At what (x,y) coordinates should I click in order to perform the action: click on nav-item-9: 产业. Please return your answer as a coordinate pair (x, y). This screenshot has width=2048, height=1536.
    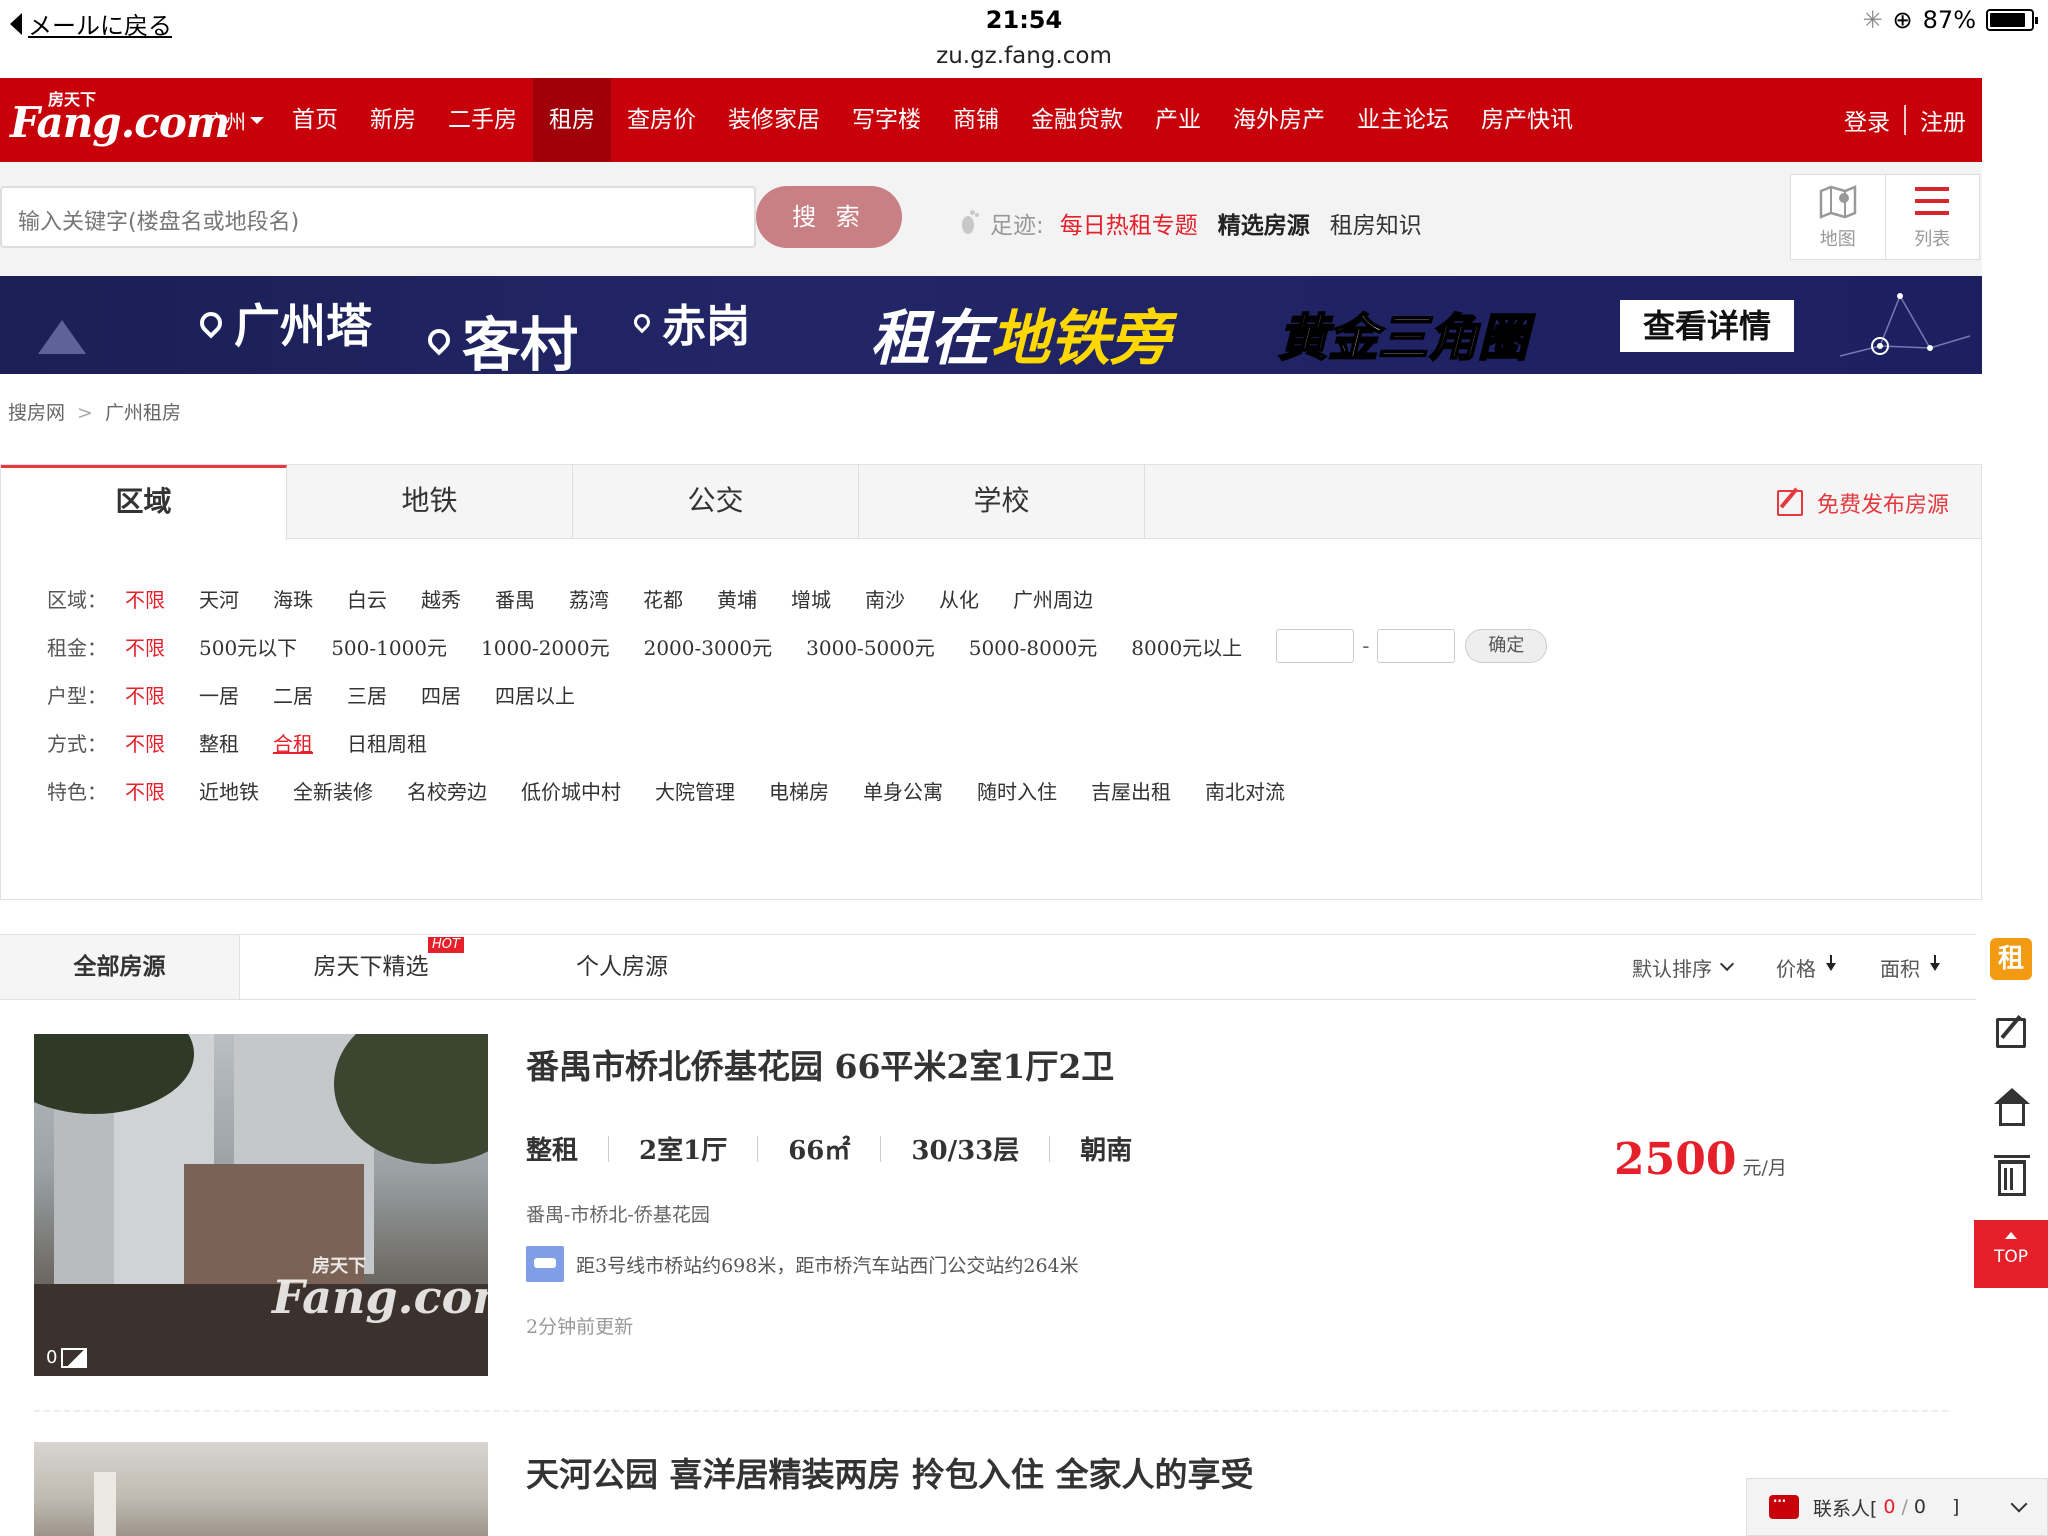
    Looking at the image, I should click on (1178, 120).